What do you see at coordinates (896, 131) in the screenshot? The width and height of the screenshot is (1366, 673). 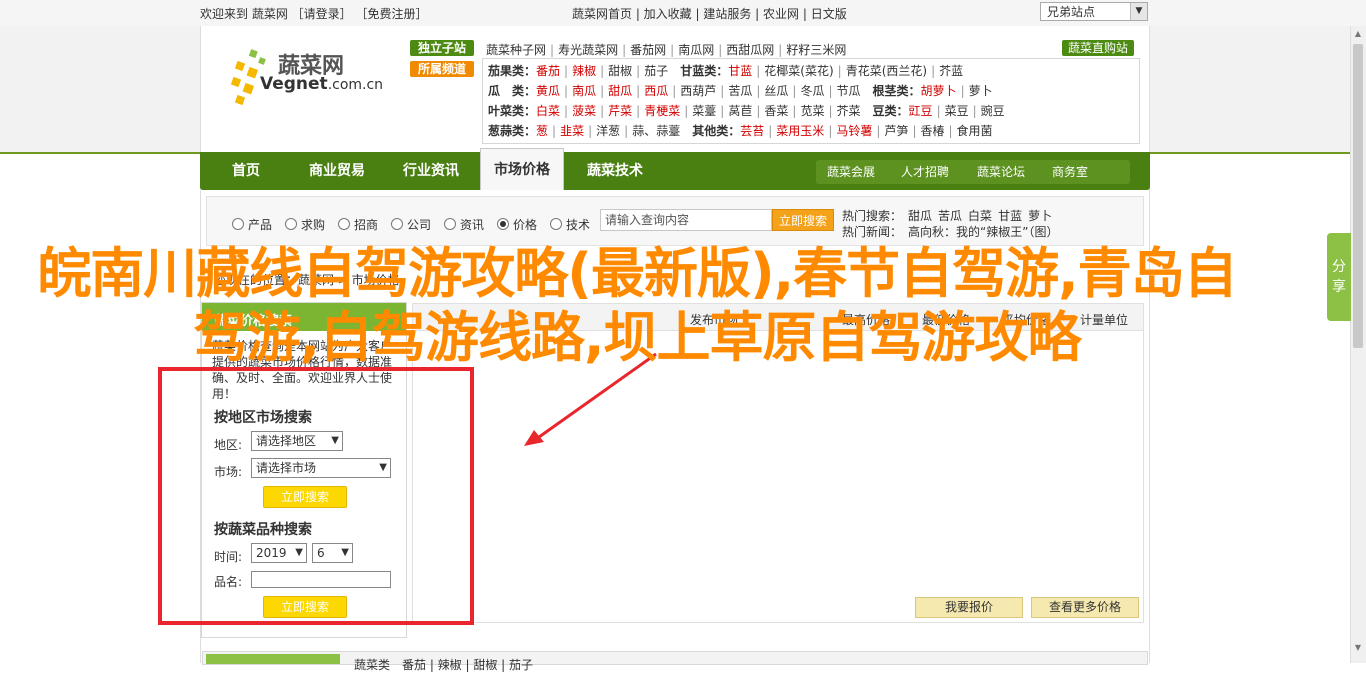 I see `category-item-link: 芦笋` at bounding box center [896, 131].